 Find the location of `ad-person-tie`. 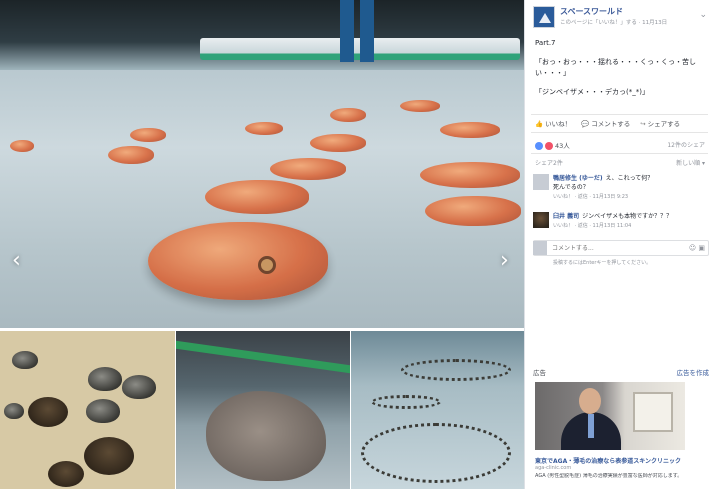

ad-person-tie is located at coordinates (591, 426).